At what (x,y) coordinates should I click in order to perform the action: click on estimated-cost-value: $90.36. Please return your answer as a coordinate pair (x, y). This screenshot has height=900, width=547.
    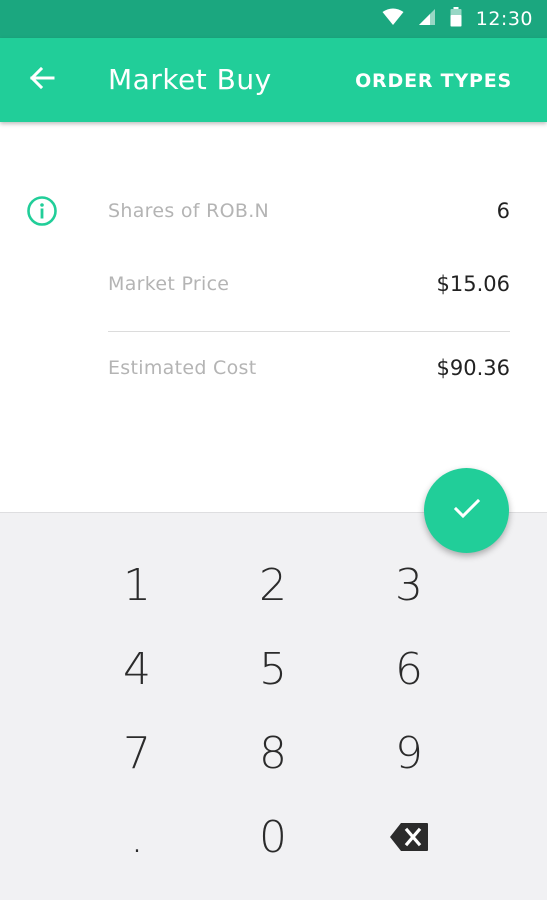
    Looking at the image, I should click on (473, 368).